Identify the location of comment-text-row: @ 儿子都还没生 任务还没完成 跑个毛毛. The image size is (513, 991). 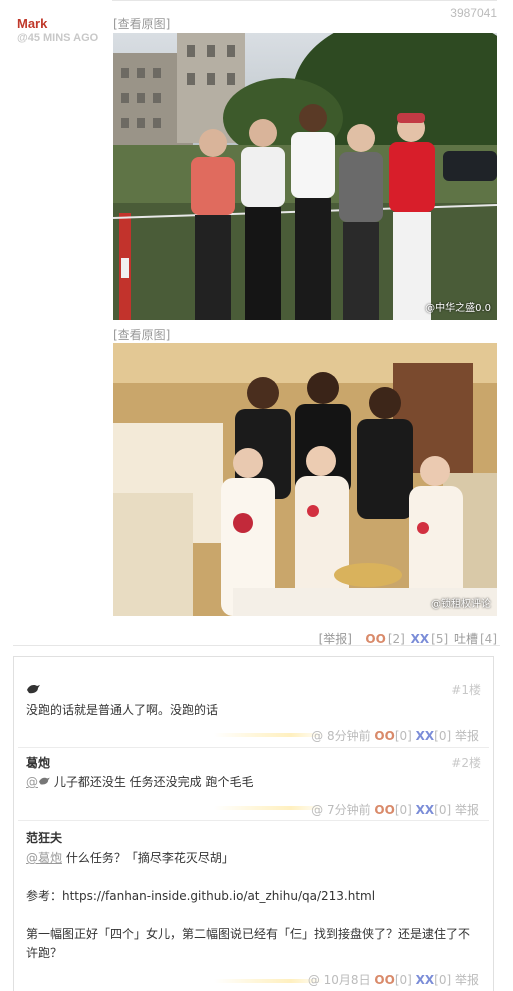
(253, 782).